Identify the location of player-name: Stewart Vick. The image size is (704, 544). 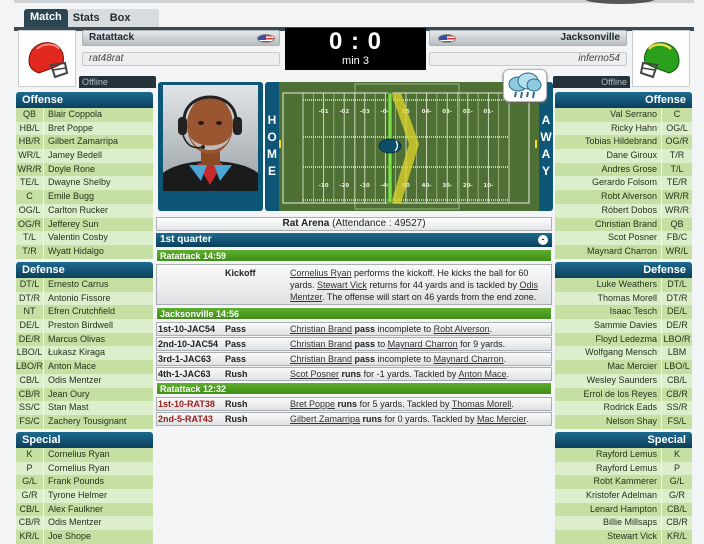
(608, 537).